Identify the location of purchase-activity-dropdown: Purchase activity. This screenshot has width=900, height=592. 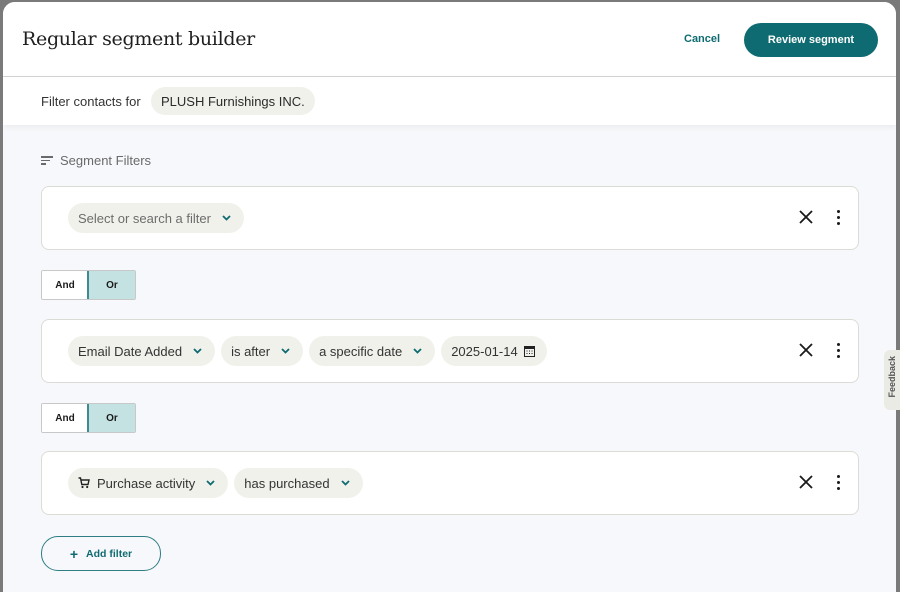
(148, 483).